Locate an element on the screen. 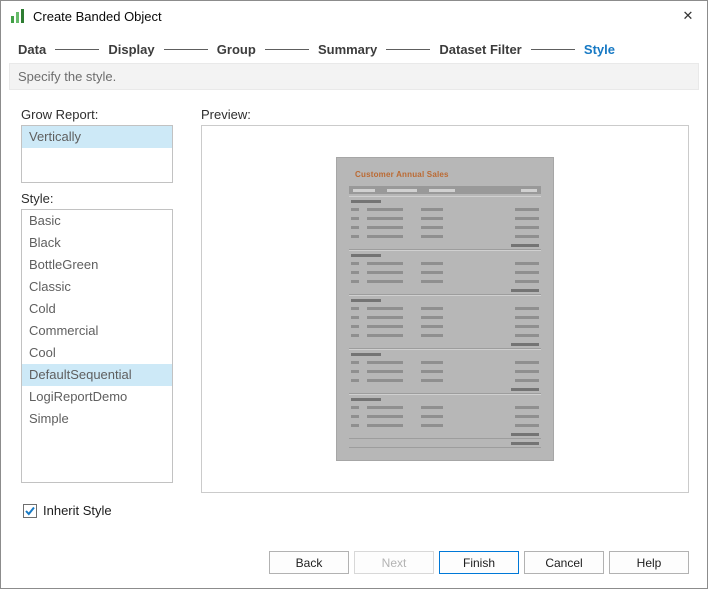 Image resolution: width=708 pixels, height=589 pixels. help-button: Help is located at coordinates (649, 562).